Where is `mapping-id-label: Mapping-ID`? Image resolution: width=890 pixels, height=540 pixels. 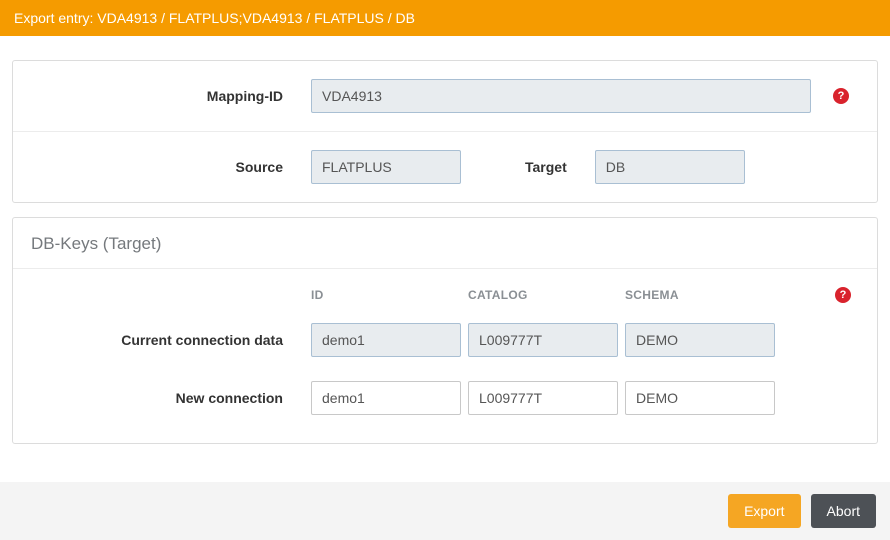 mapping-id-label: Mapping-ID is located at coordinates (244, 96).